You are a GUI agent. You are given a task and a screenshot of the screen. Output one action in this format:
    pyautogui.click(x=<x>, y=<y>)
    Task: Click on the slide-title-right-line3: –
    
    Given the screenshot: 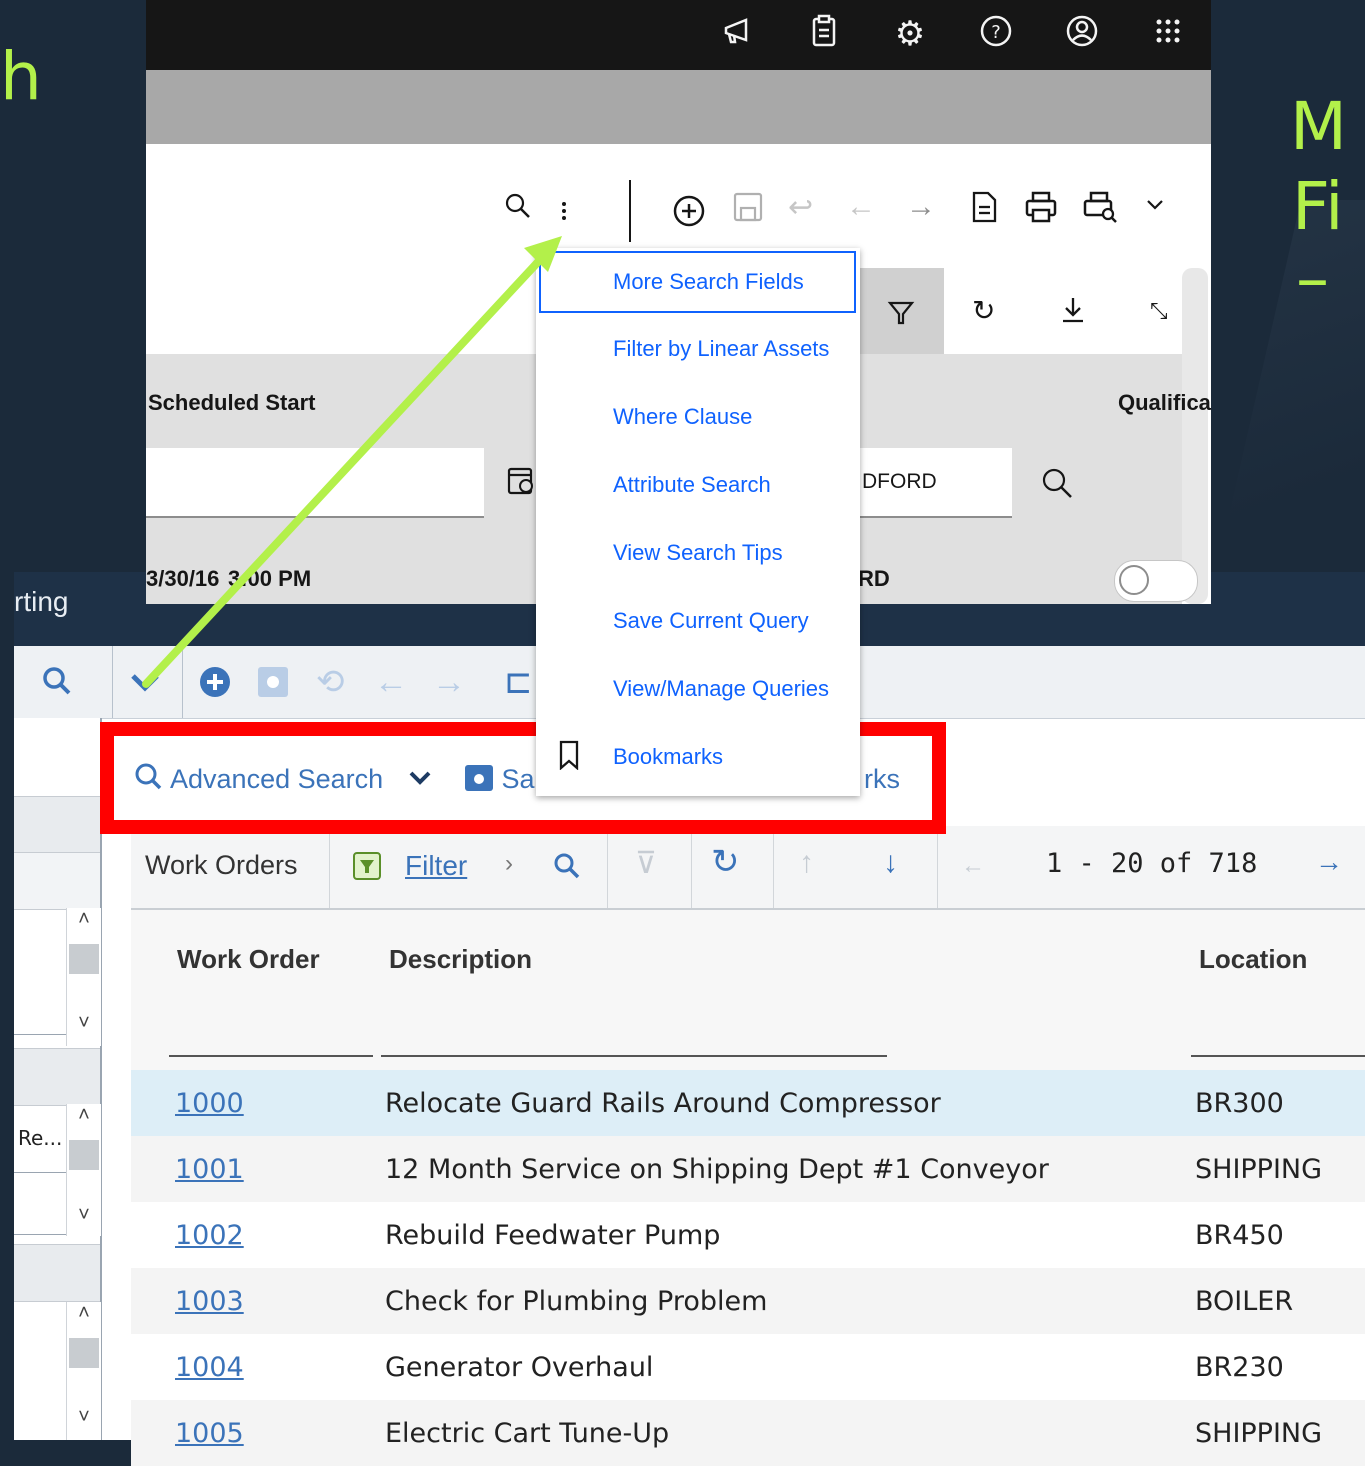 What is the action you would take?
    pyautogui.click(x=1312, y=278)
    